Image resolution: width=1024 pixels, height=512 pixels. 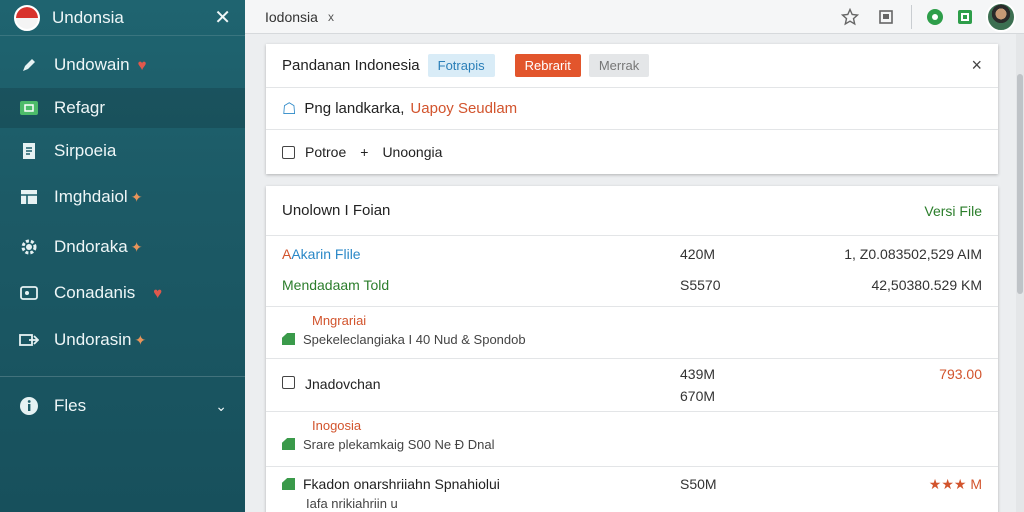 What do you see at coordinates (935, 17) in the screenshot?
I see `sync-icon` at bounding box center [935, 17].